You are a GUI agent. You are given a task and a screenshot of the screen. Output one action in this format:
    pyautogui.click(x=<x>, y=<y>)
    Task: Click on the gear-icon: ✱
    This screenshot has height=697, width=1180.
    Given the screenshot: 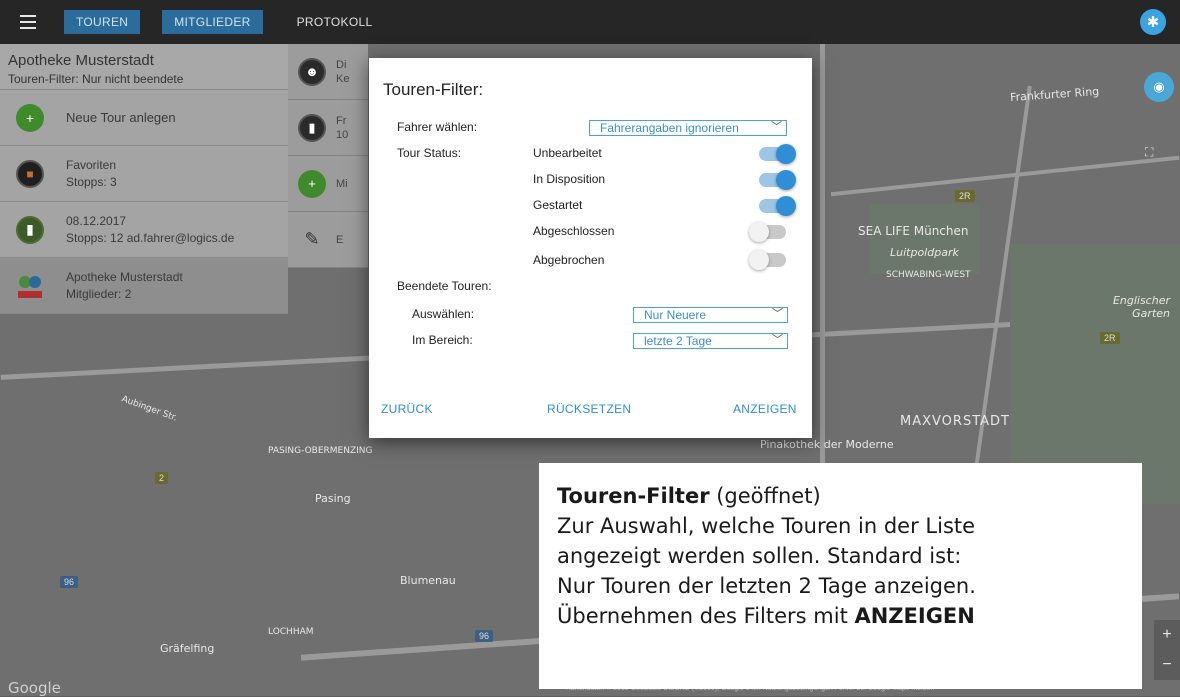 What is the action you would take?
    pyautogui.click(x=1153, y=22)
    